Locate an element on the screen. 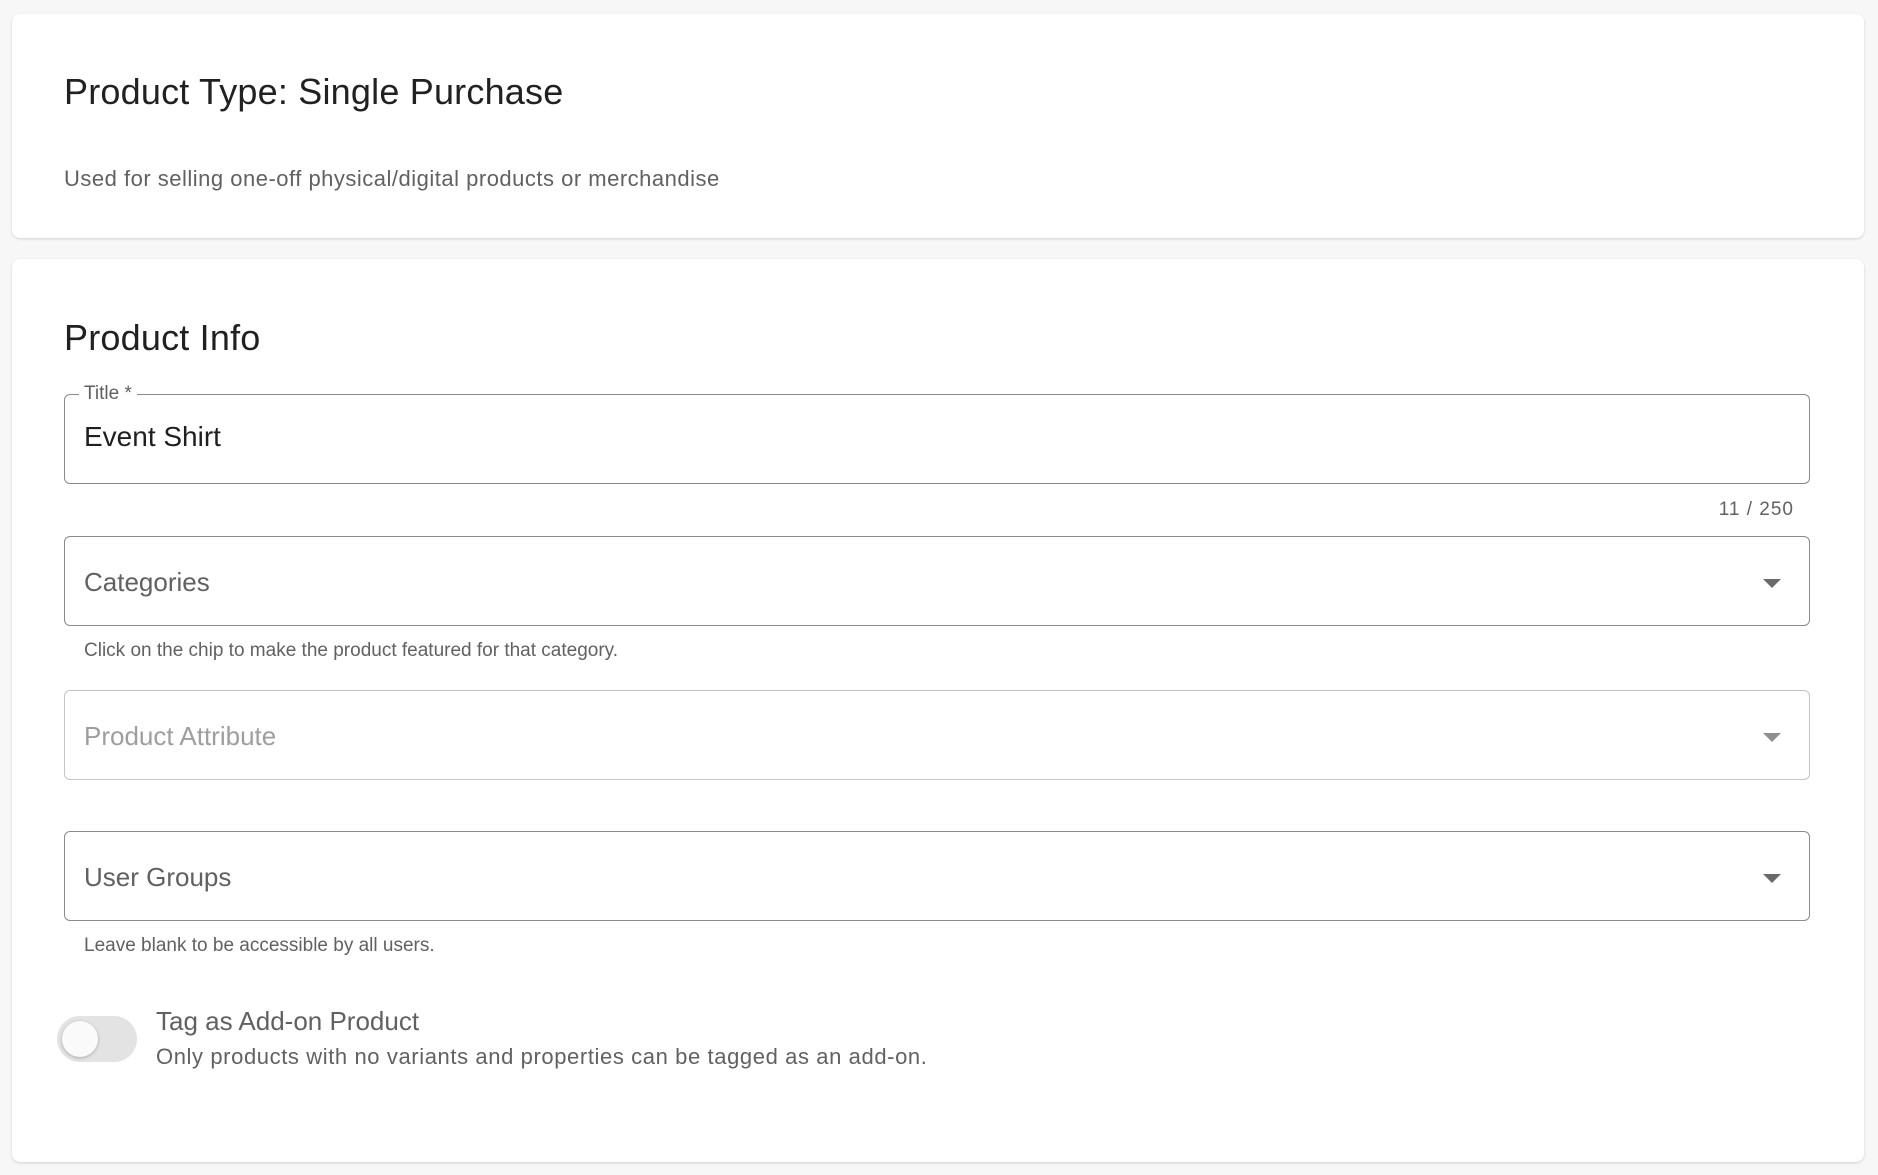  addon-toggle-label: Tag as Add-on Product is located at coordinates (288, 1021).